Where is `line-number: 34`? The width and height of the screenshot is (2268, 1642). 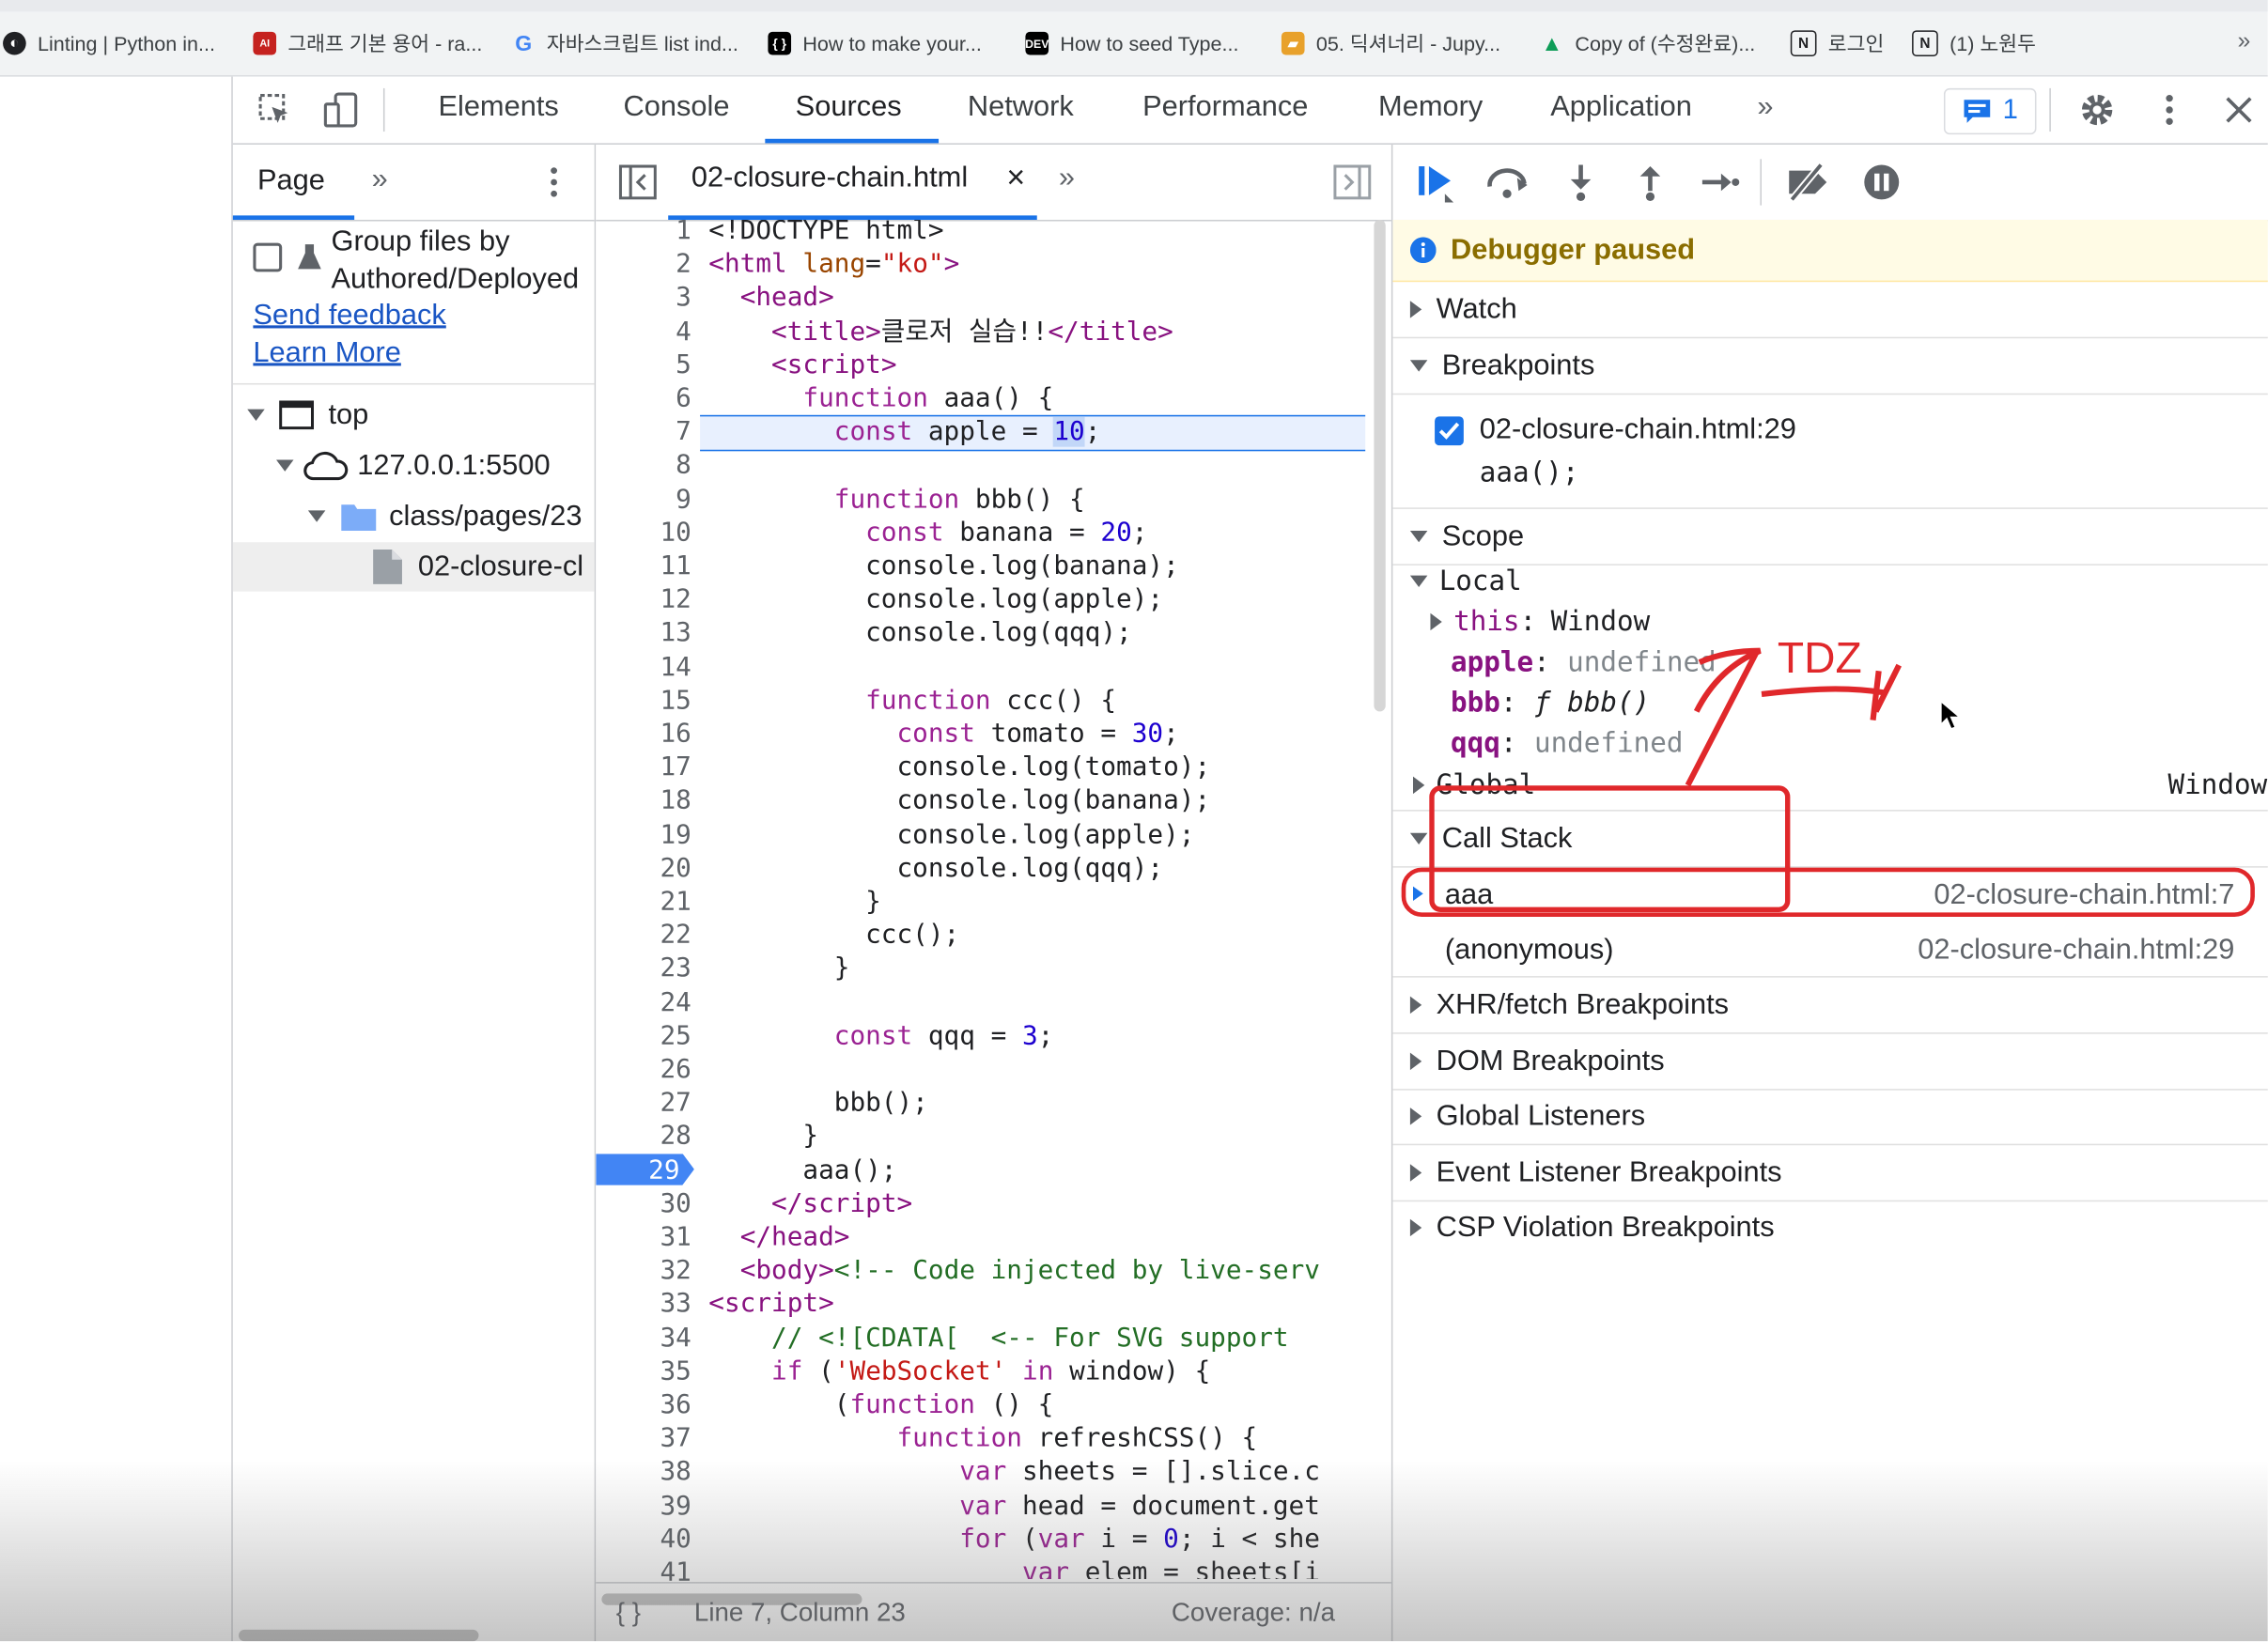
line-number: 34 is located at coordinates (675, 1337).